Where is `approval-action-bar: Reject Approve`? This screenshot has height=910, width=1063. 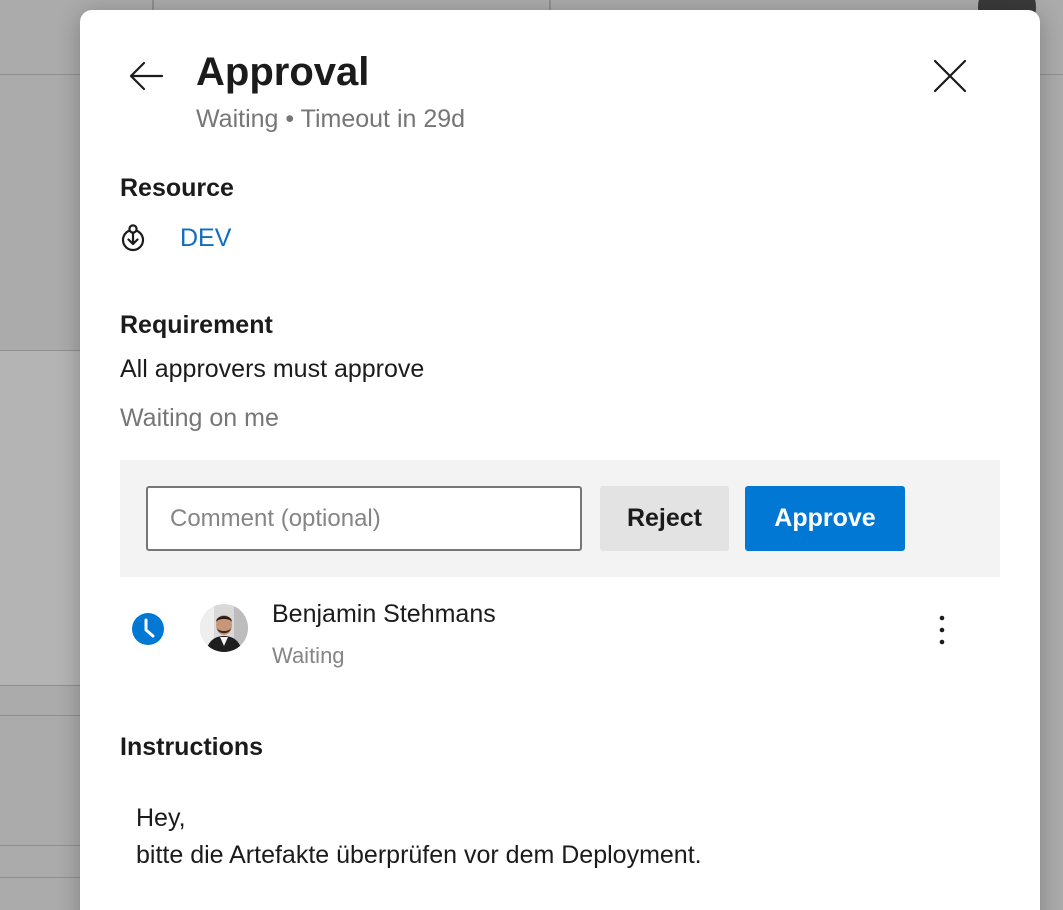 approval-action-bar: Reject Approve is located at coordinates (560, 518).